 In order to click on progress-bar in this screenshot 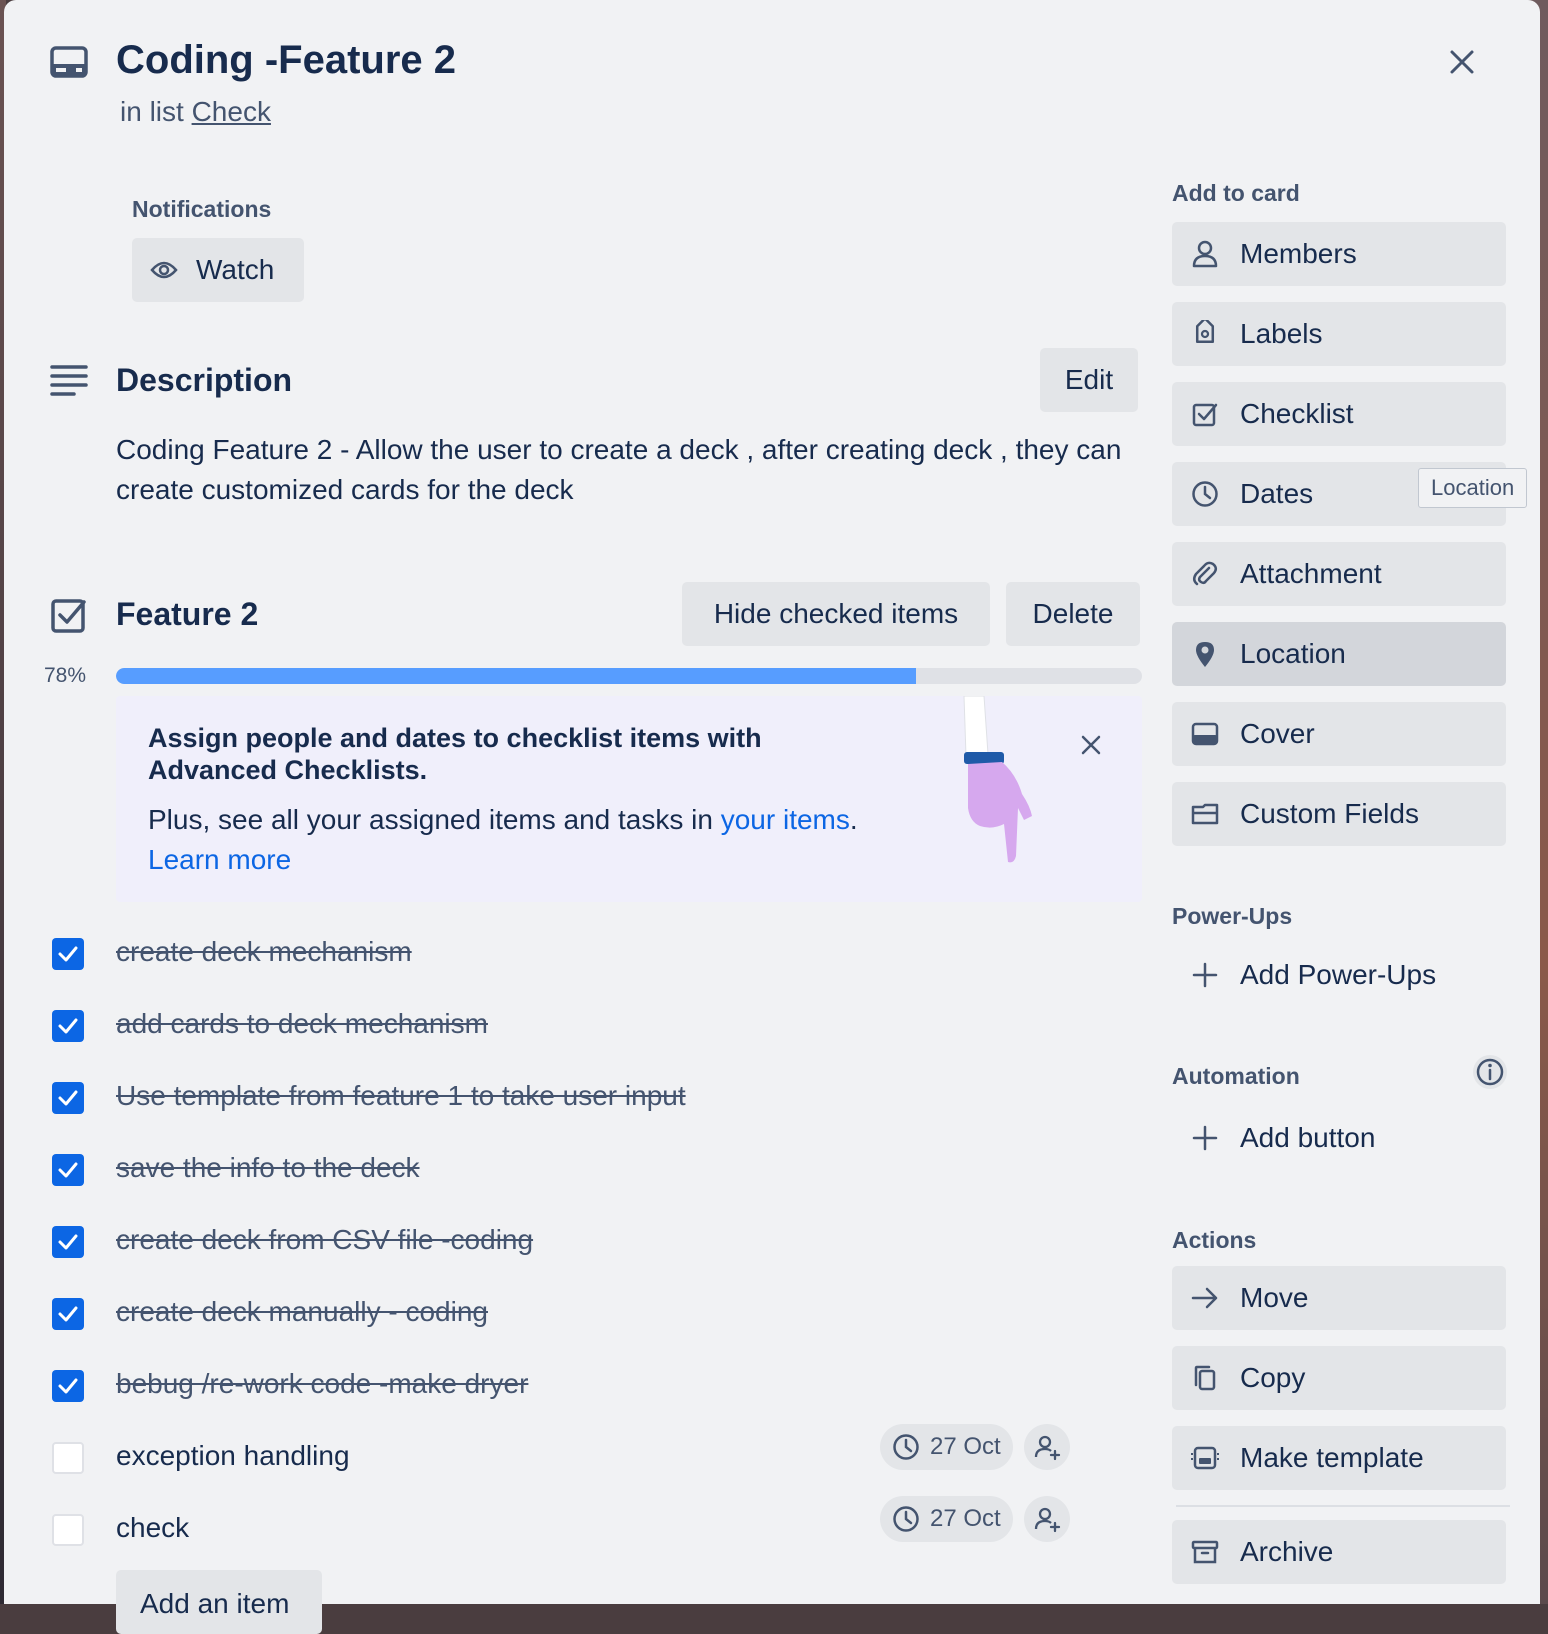, I will do `click(629, 676)`.